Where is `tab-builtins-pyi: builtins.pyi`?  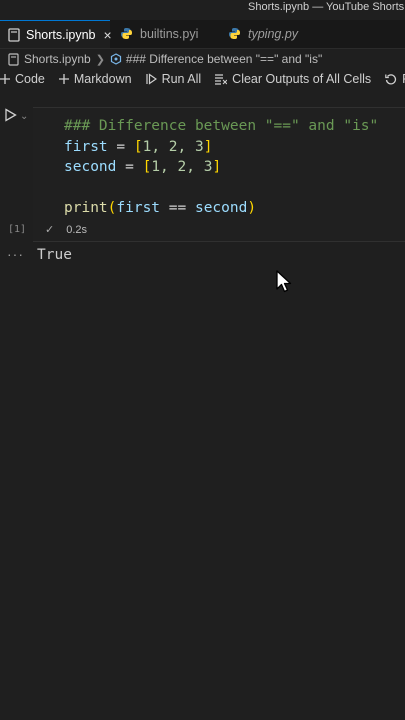
tab-builtins-pyi: builtins.pyi is located at coordinates (164, 34).